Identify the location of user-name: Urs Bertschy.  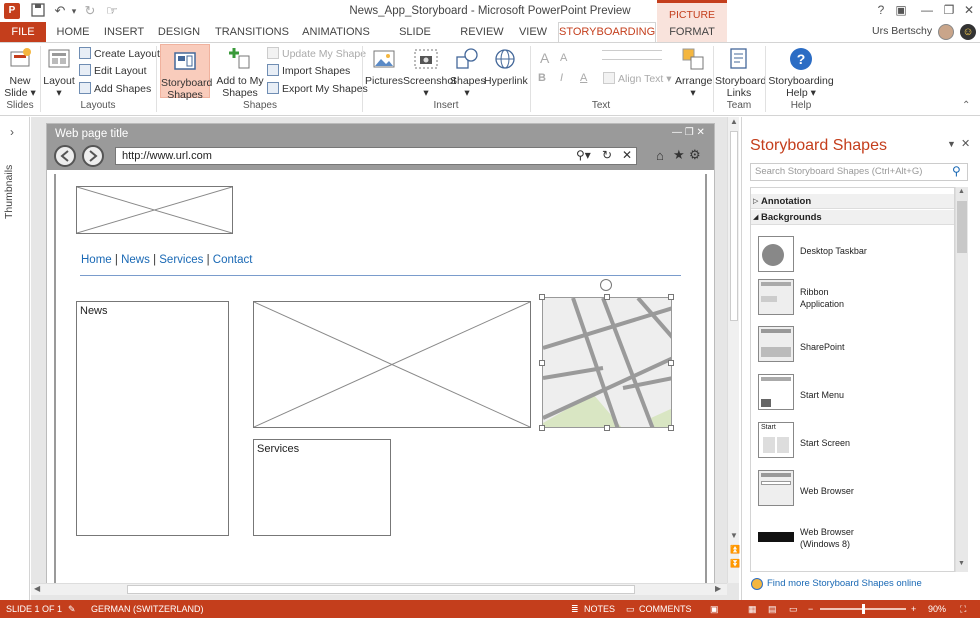
(902, 31).